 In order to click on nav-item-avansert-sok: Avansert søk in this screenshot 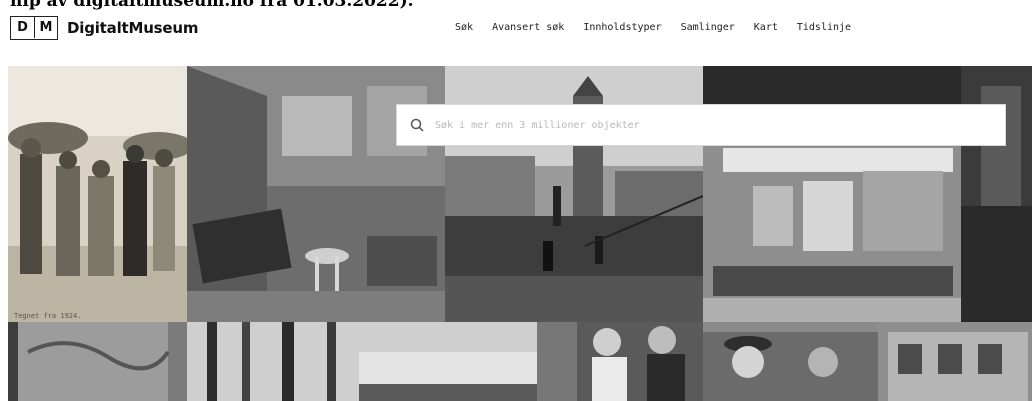, I will do `click(528, 27)`.